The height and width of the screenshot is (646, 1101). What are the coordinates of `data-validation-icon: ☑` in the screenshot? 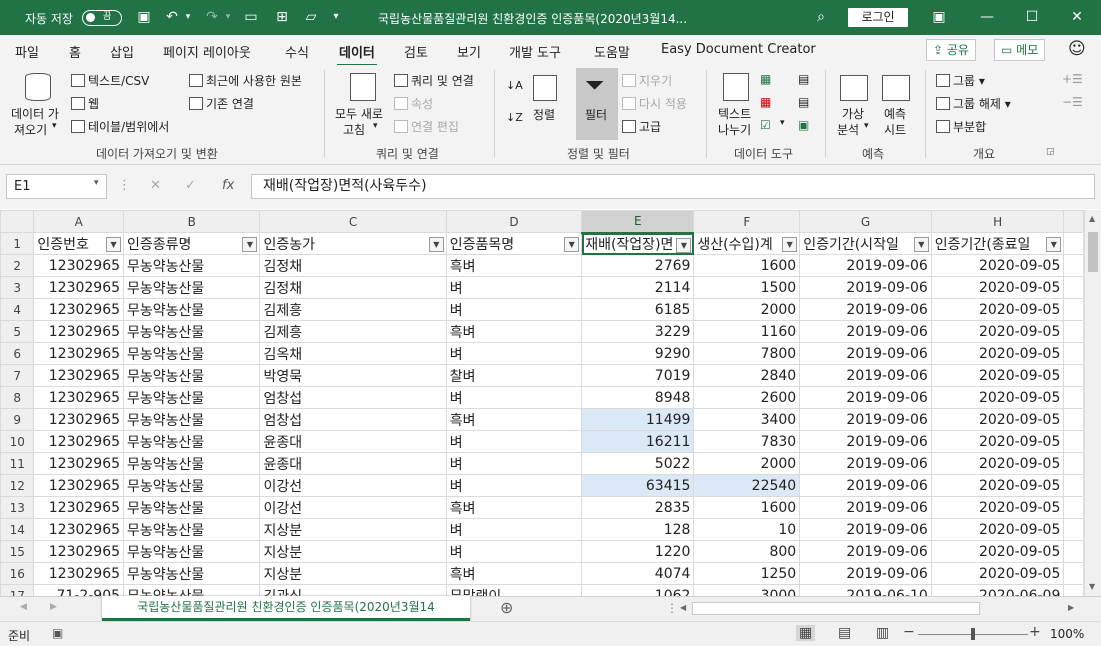 It's located at (765, 125).